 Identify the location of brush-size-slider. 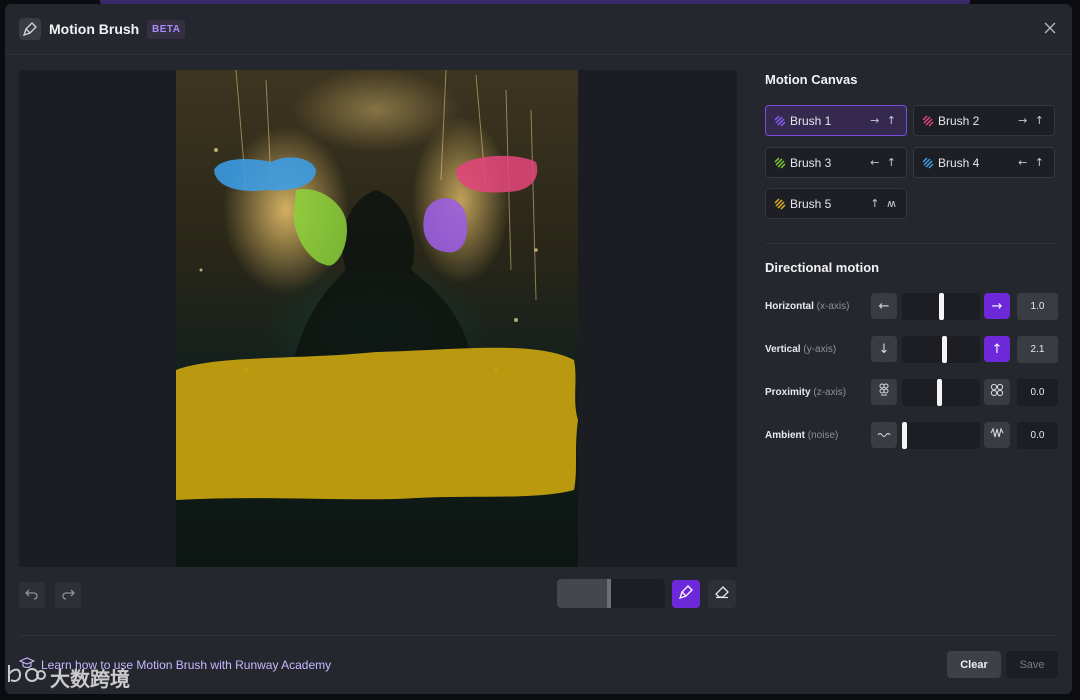
(611, 593).